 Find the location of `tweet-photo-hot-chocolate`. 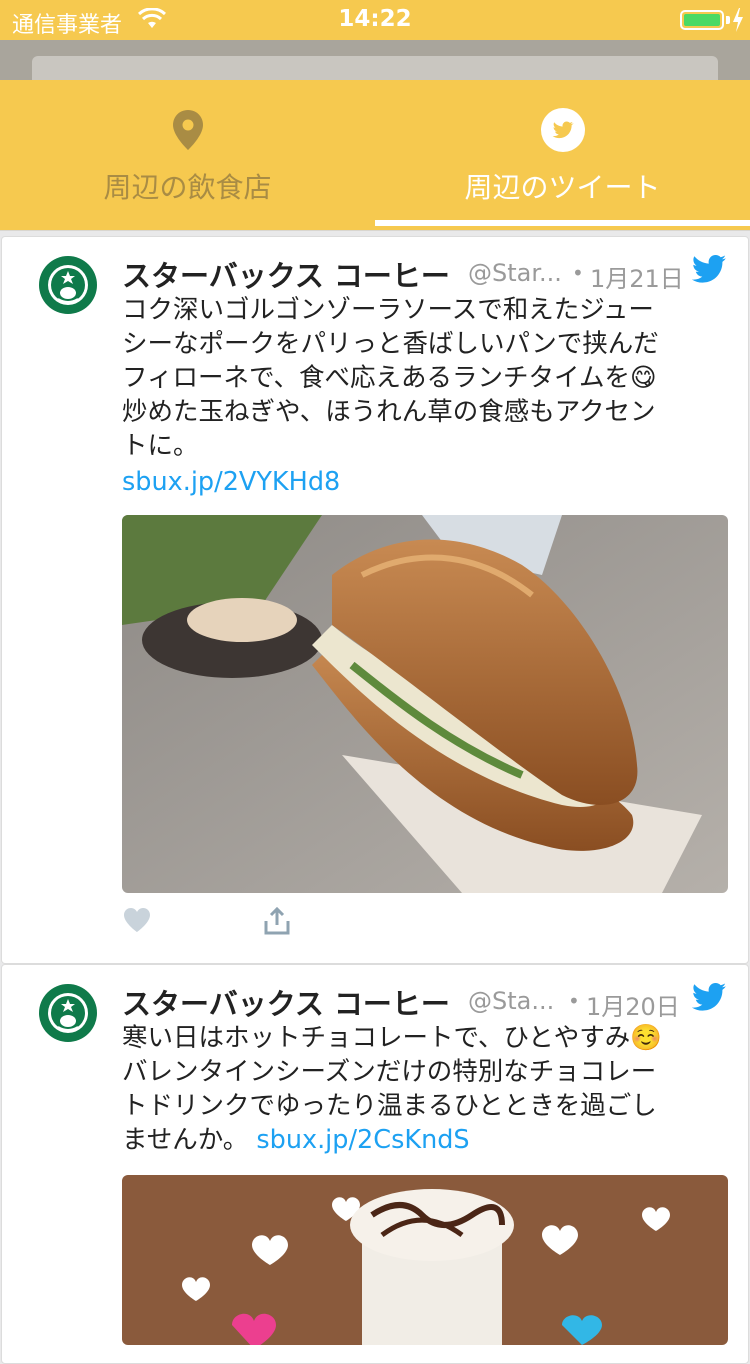

tweet-photo-hot-chocolate is located at coordinates (425, 1260).